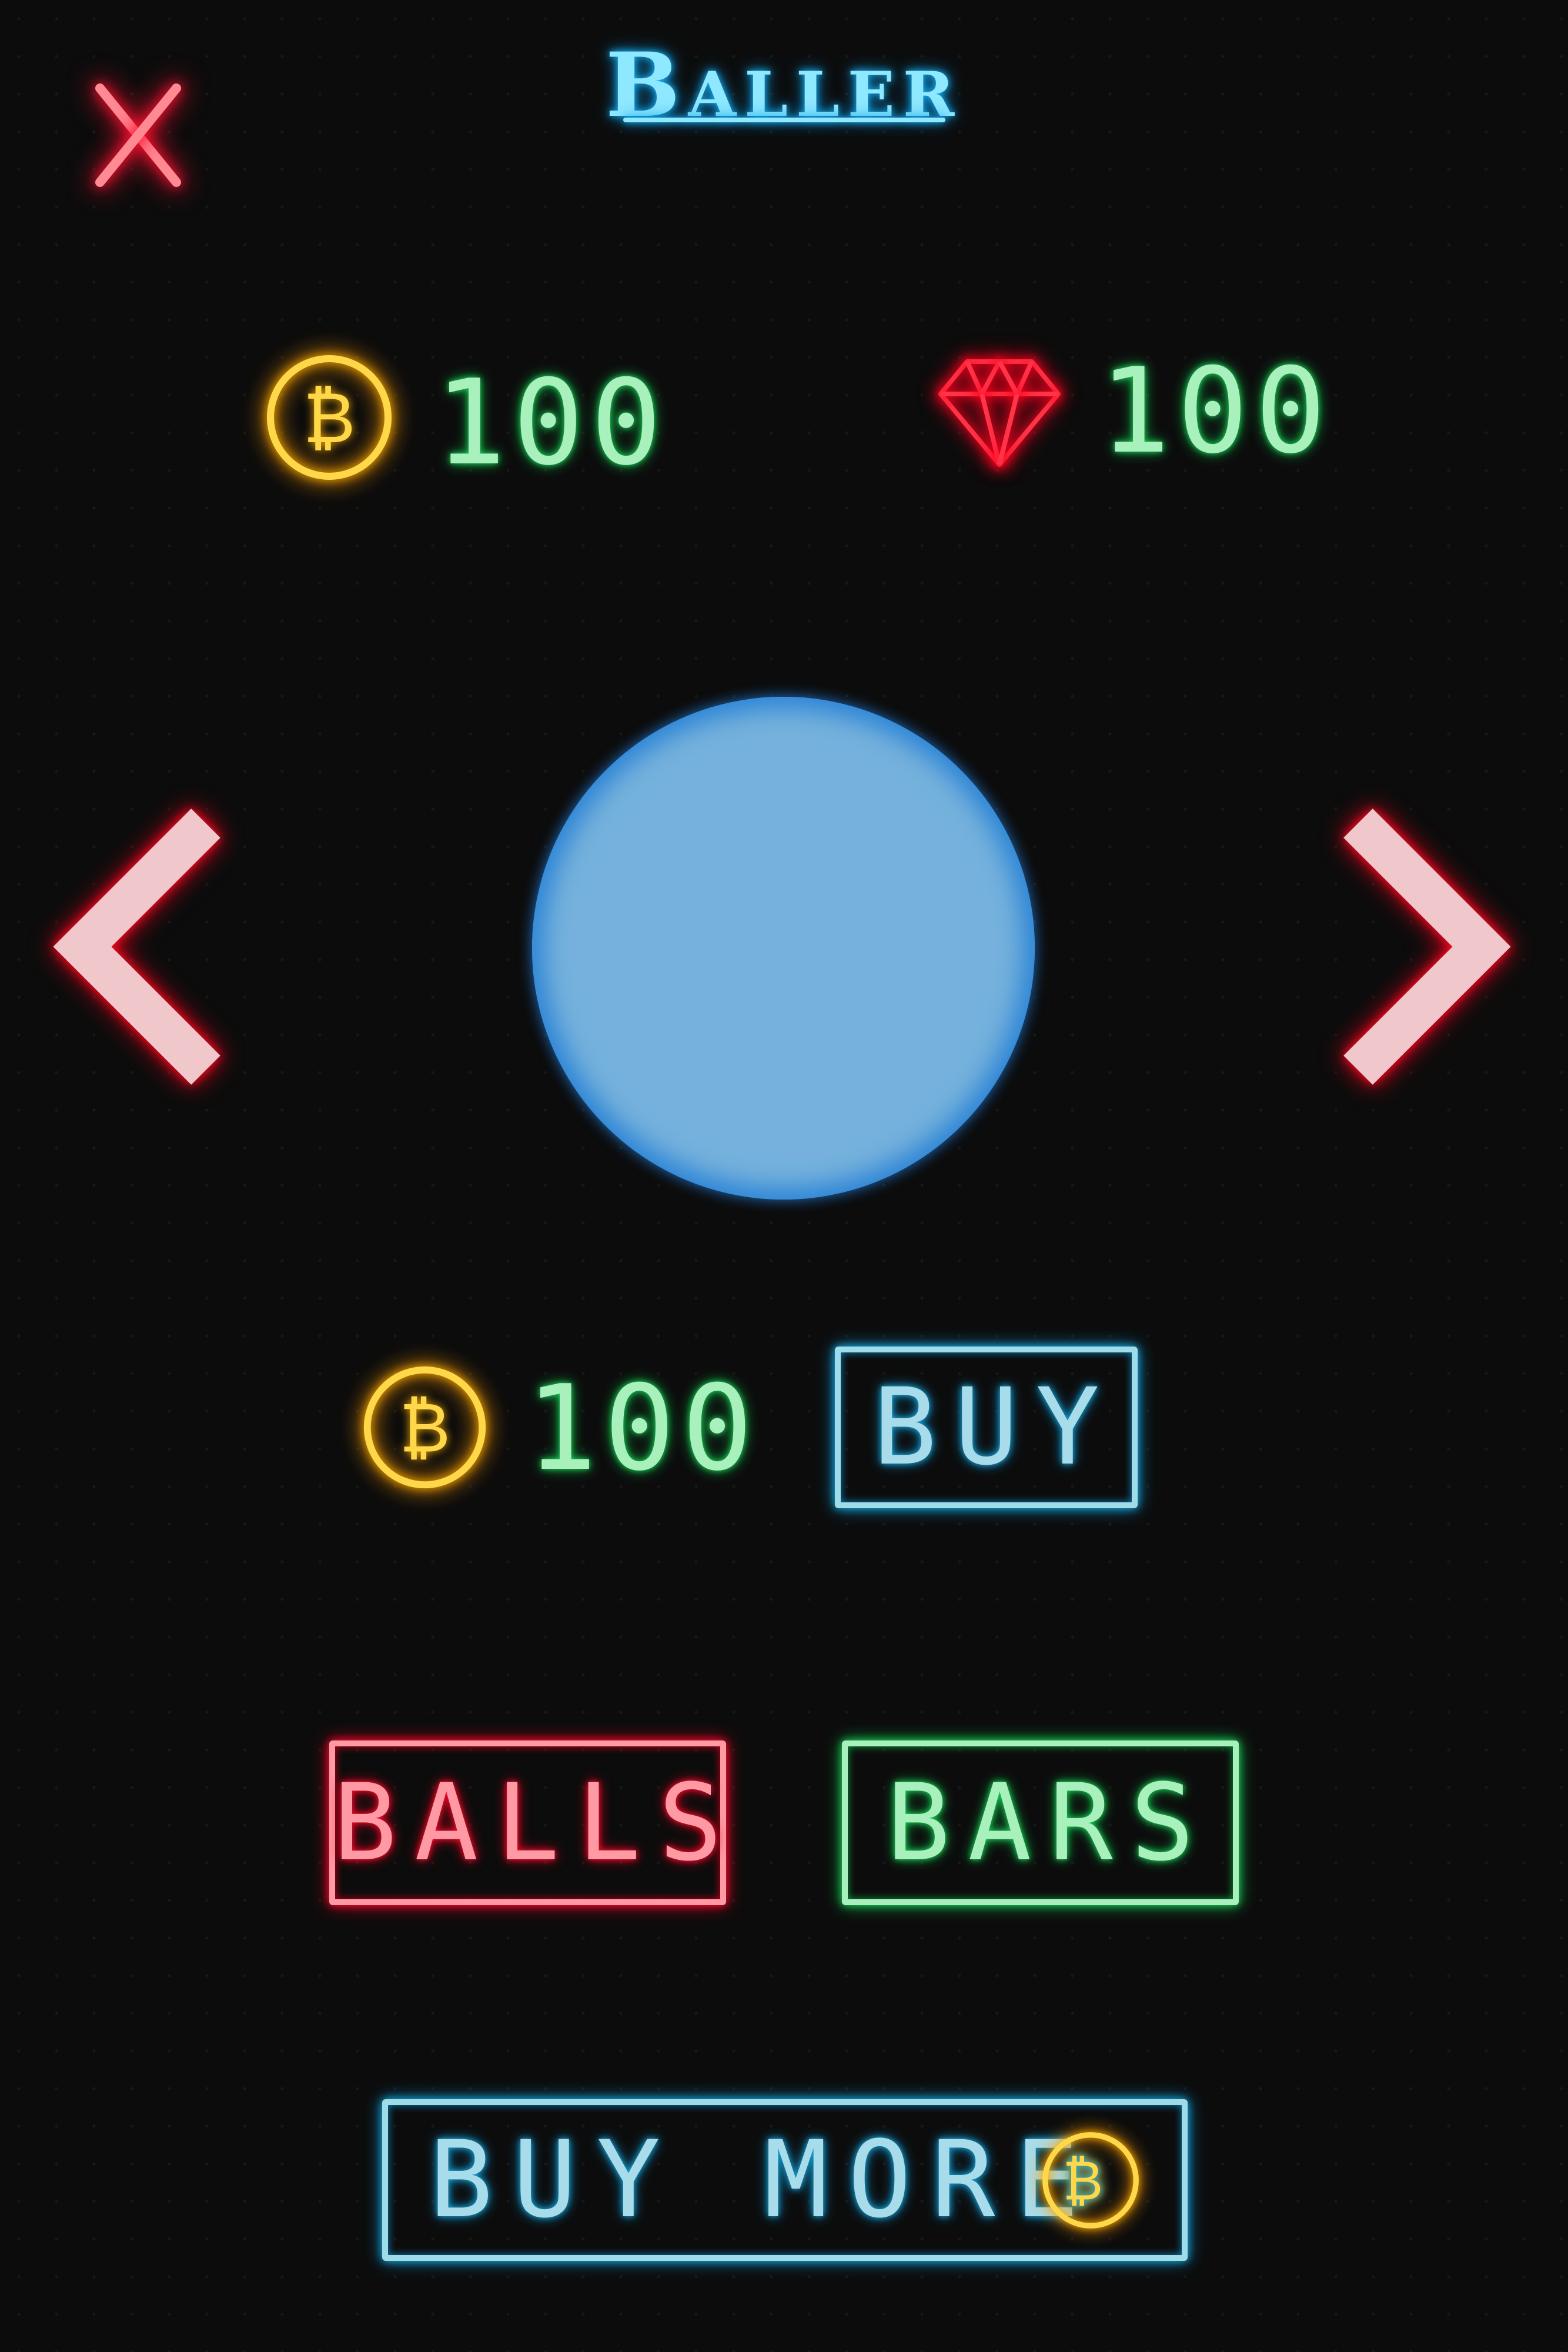 This screenshot has height=2352, width=1568. Describe the element at coordinates (784, 120) in the screenshot. I see `title-underline` at that location.